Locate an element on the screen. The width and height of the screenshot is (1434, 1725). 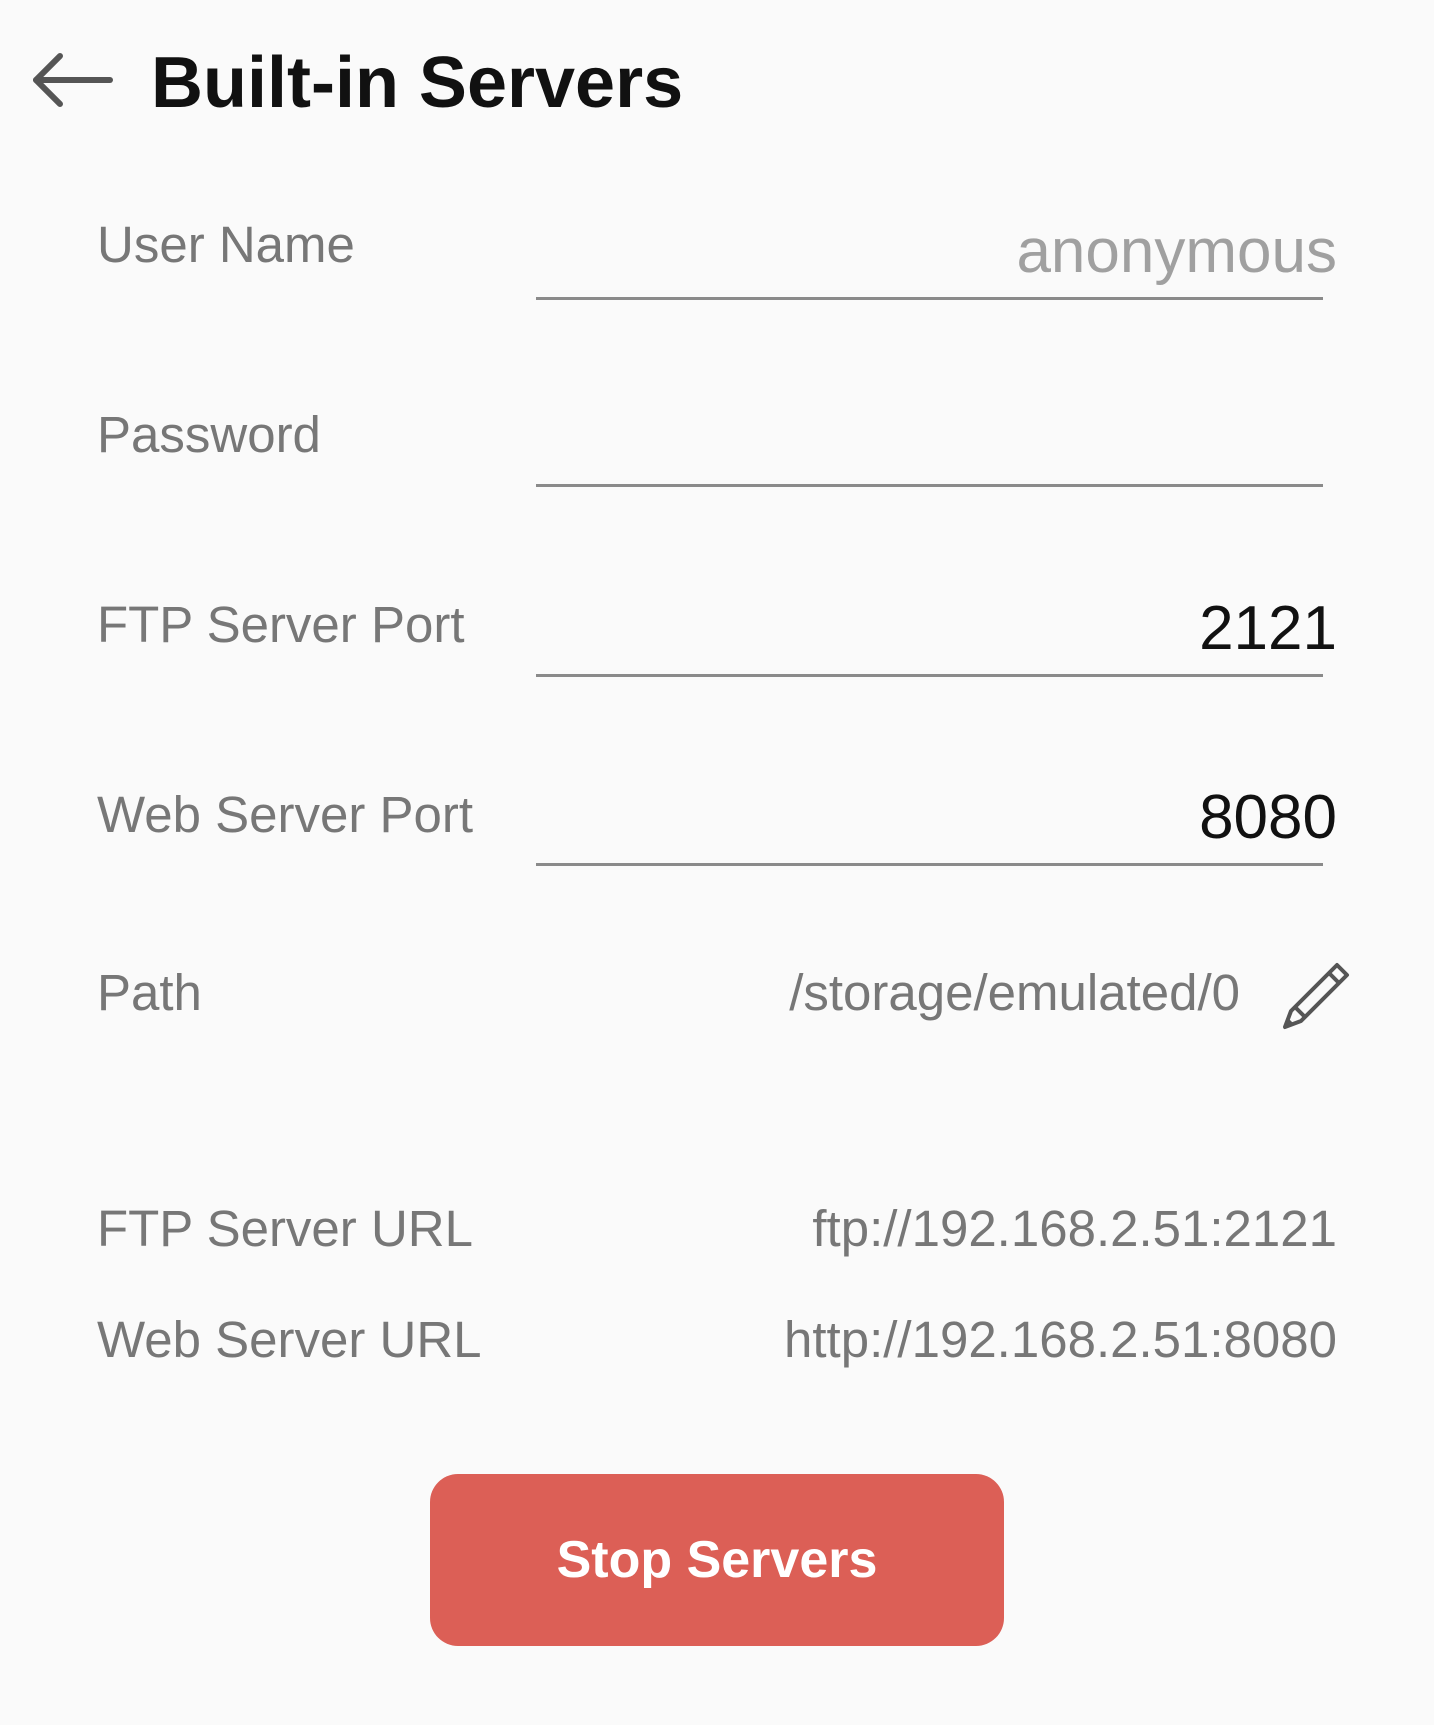
web-port-label: Web Server Port is located at coordinates (285, 814).